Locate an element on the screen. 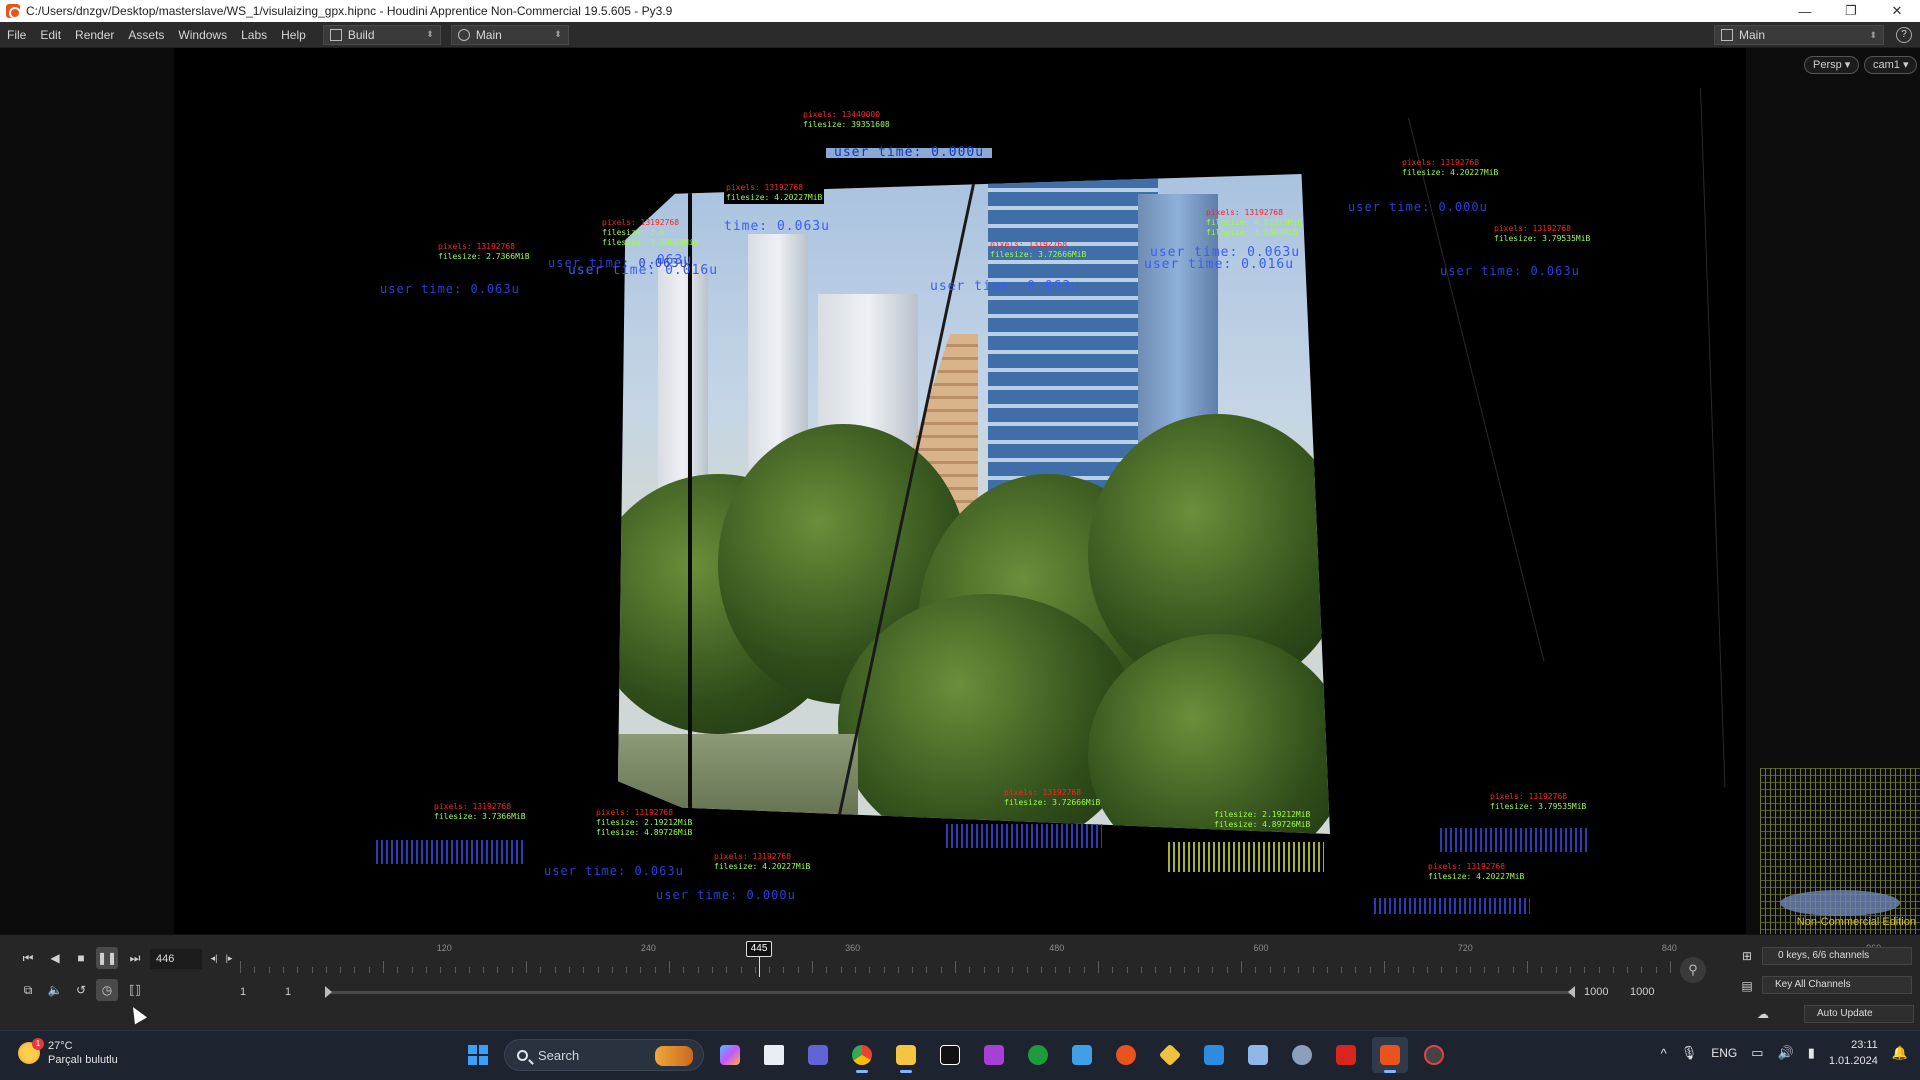 This screenshot has height=1080, width=1920. task-view-icon is located at coordinates (774, 1055).